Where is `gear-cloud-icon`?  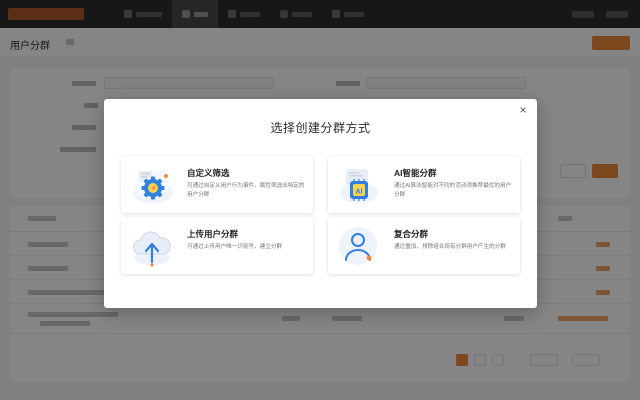
gear-cloud-icon is located at coordinates (153, 187).